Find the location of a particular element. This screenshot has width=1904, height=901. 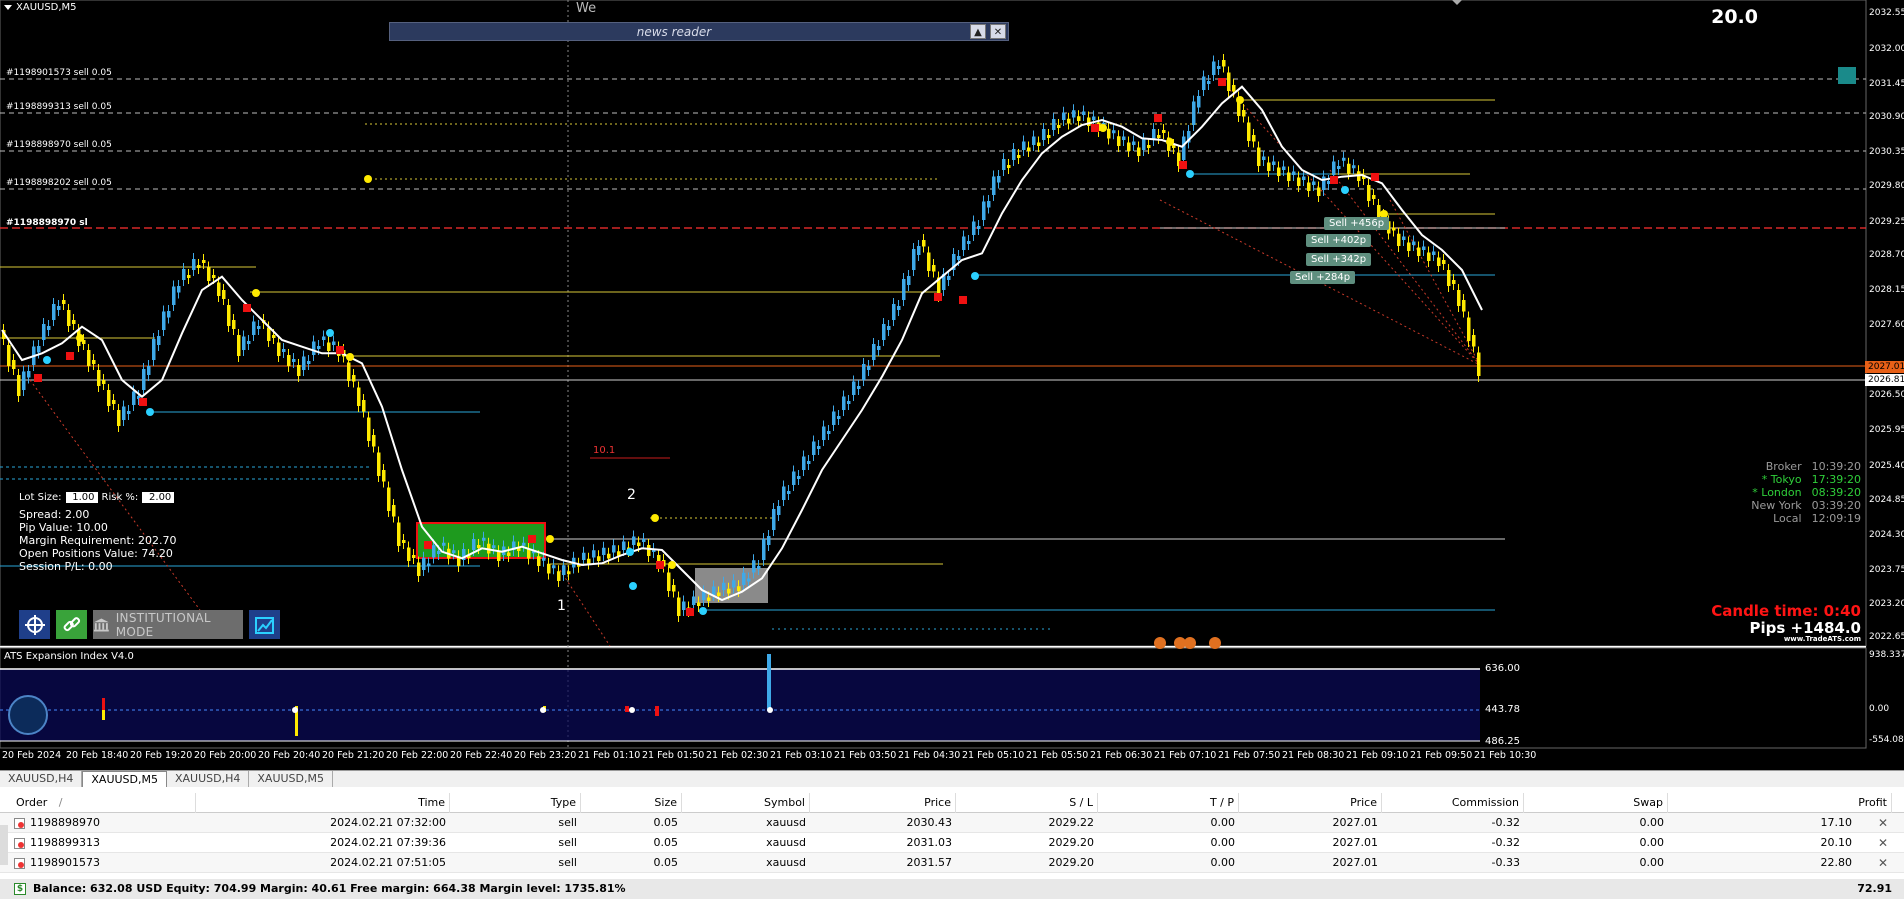

sell-profit-tag: Sell +284p is located at coordinates (1323, 277).